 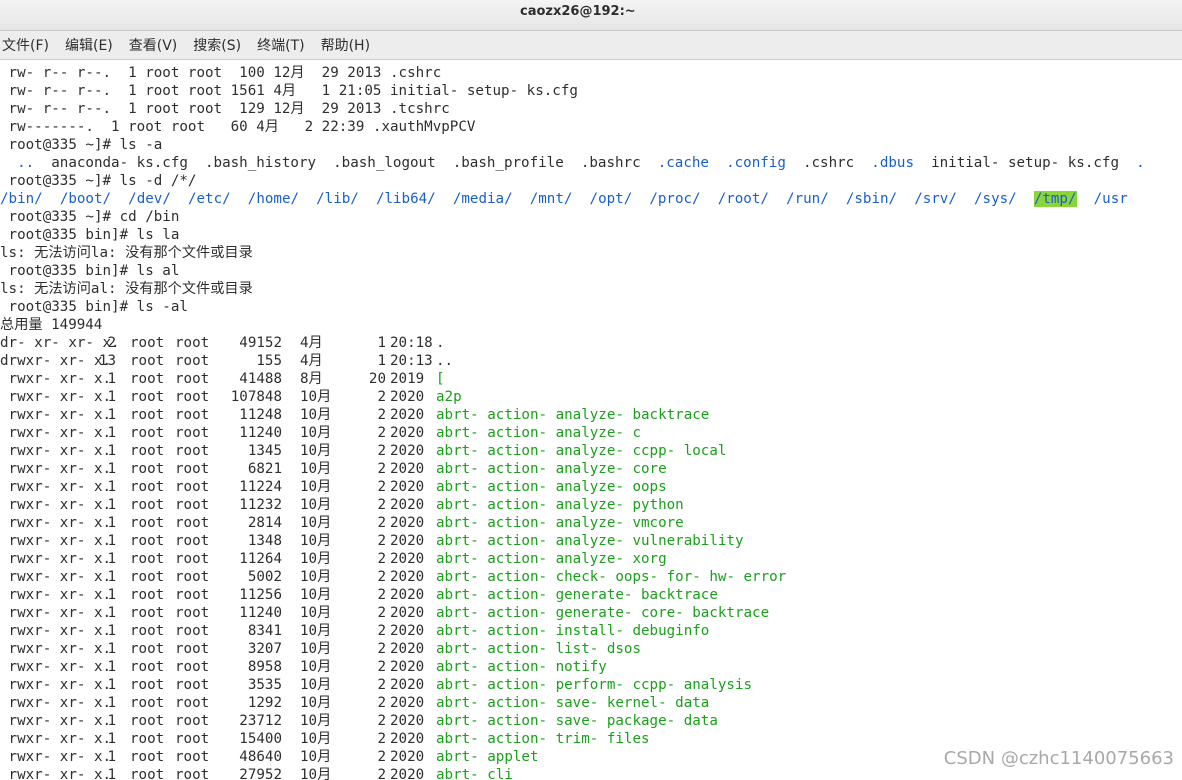 I want to click on file-day: 20, so click(x=377, y=379).